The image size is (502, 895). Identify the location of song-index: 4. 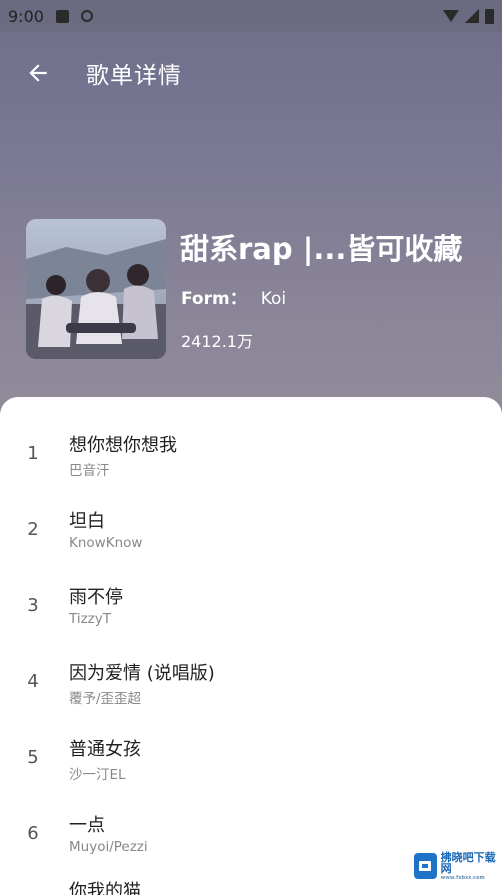
(33, 681).